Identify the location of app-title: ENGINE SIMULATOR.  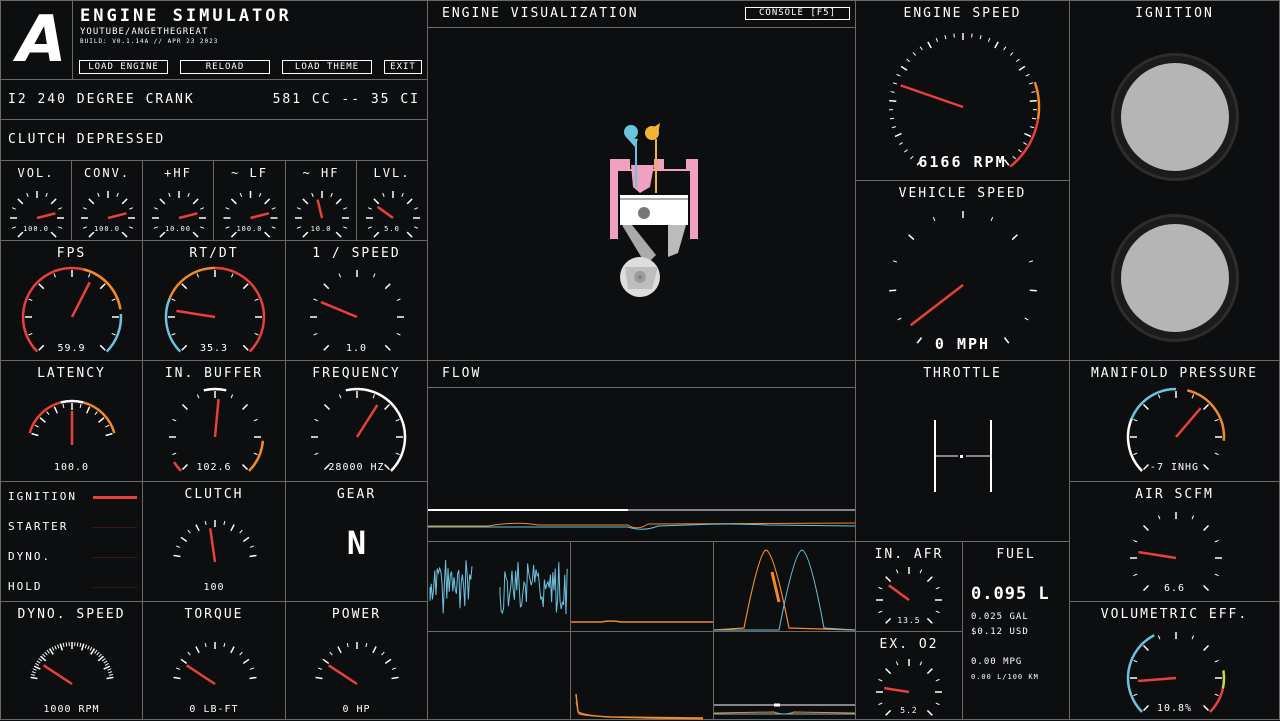
(186, 16).